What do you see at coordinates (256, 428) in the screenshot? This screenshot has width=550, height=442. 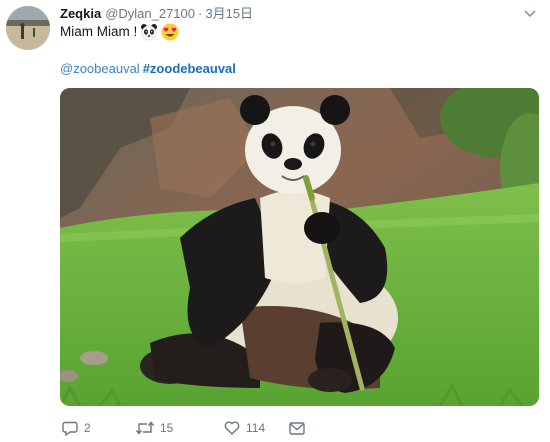 I see `like-count: 114` at bounding box center [256, 428].